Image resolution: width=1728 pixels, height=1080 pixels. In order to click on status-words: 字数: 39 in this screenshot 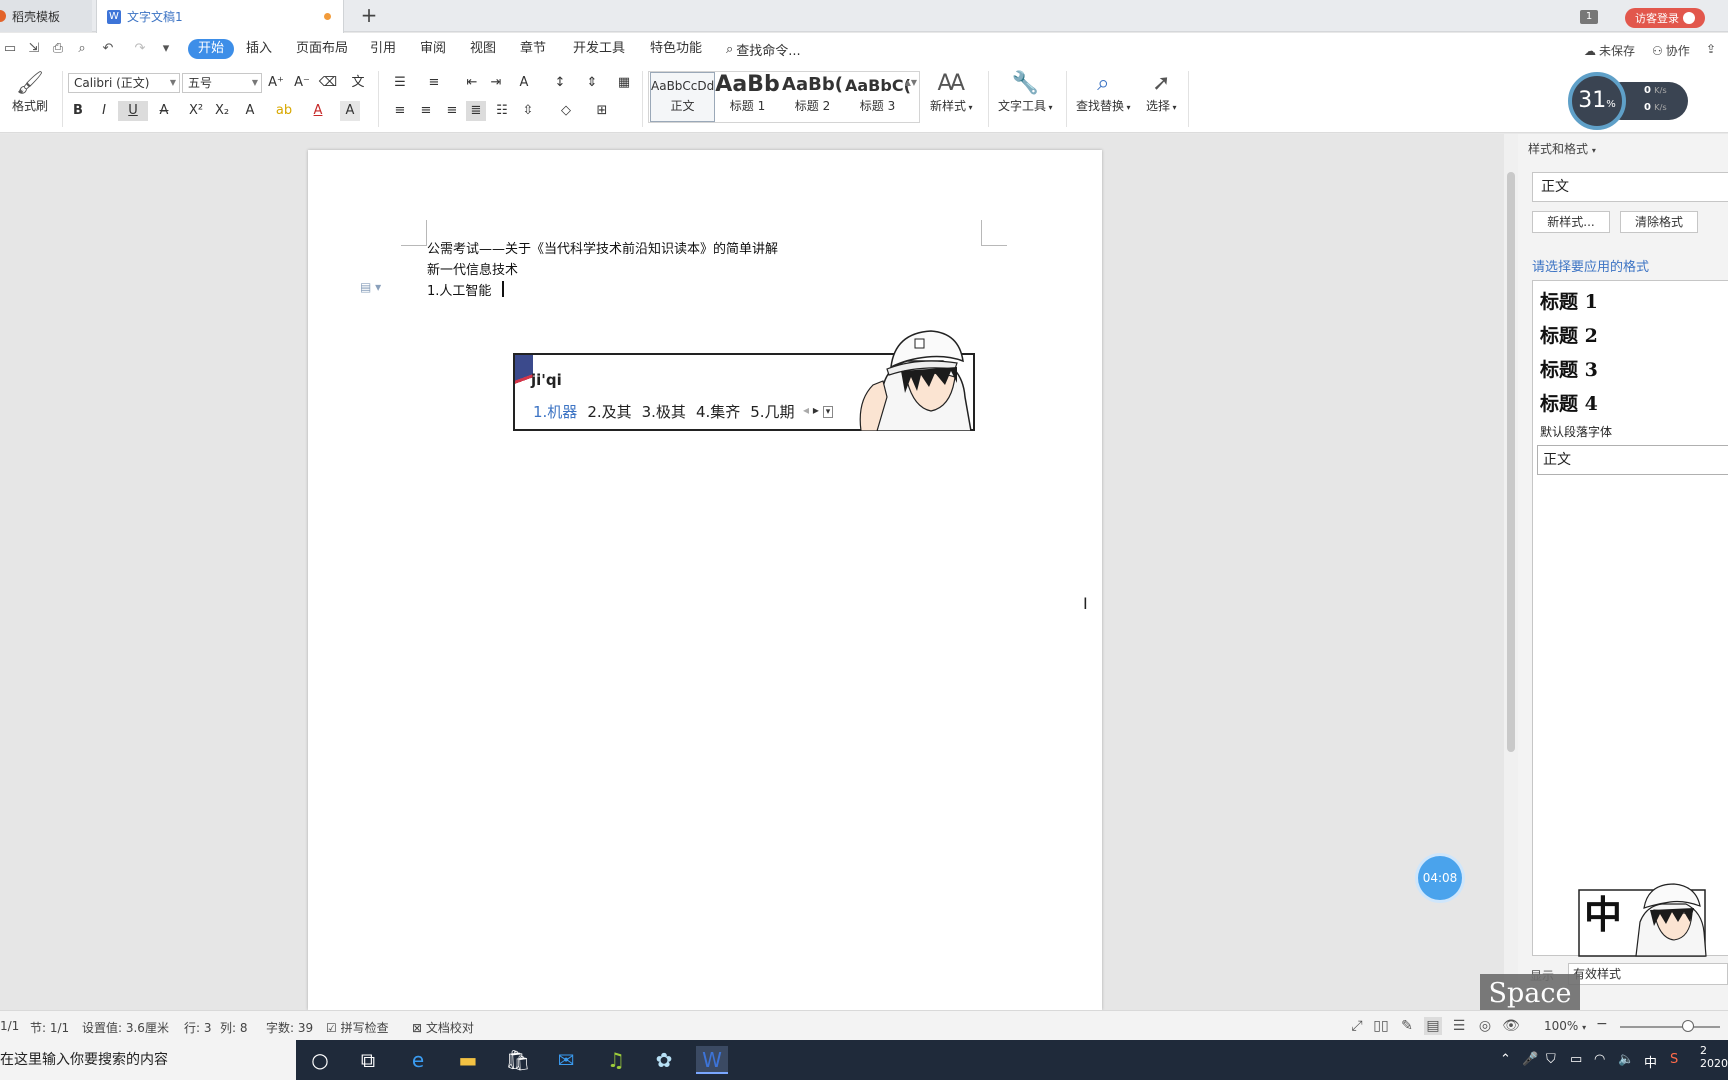, I will do `click(289, 1027)`.